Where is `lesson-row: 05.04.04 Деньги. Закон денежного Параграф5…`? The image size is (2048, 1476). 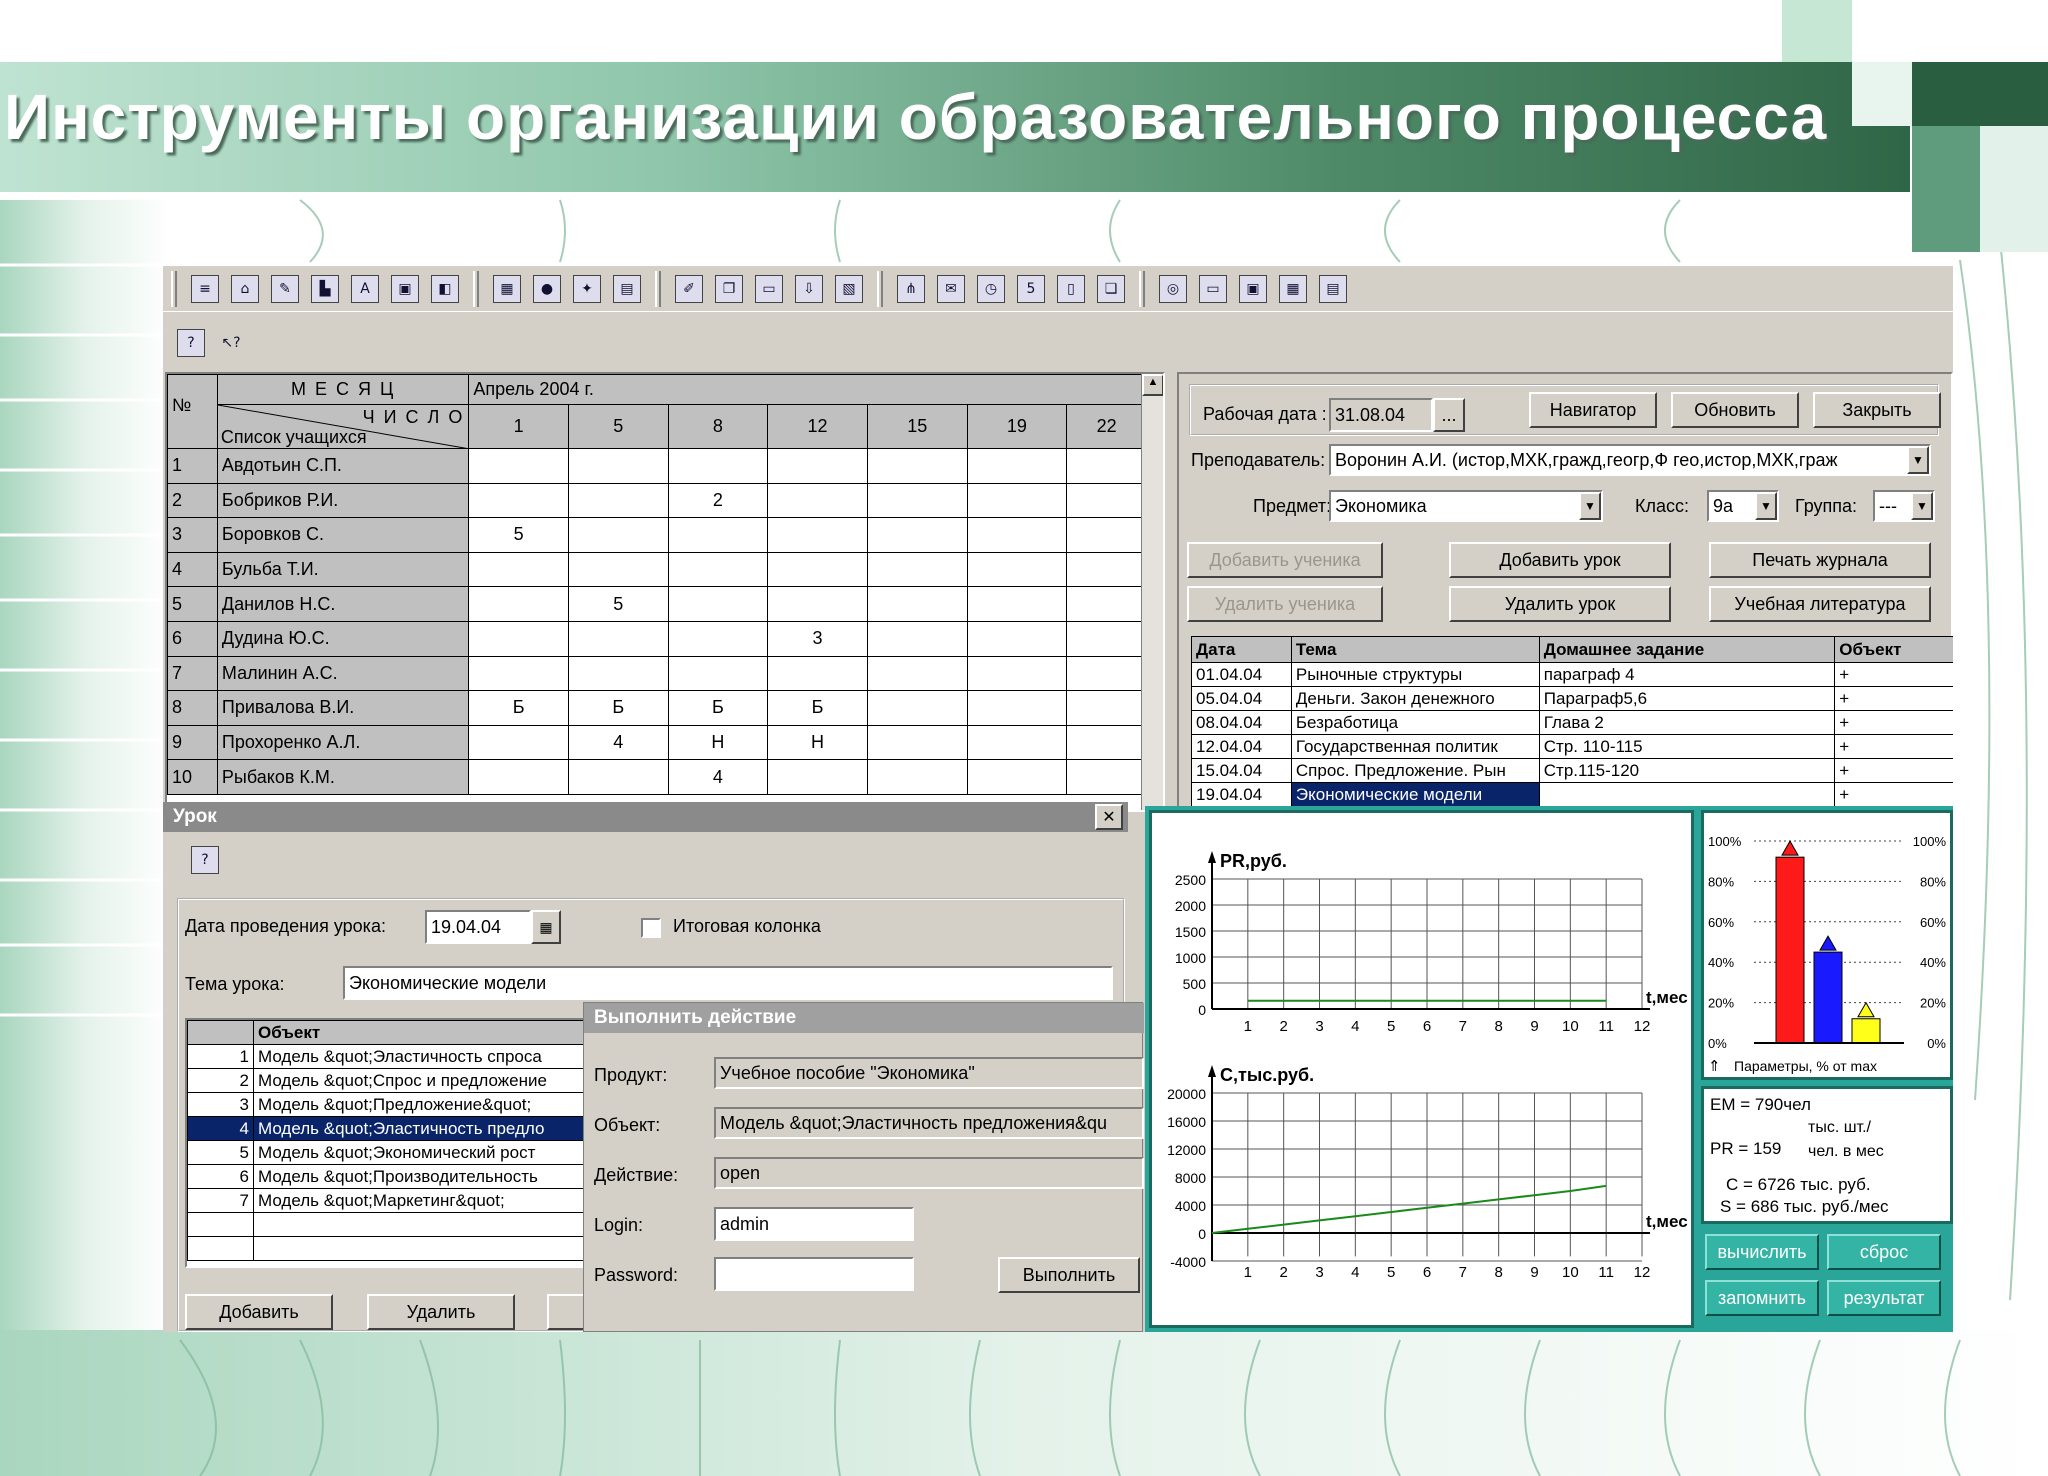 lesson-row: 05.04.04 Деньги. Закон денежного Параграф5… is located at coordinates (1572, 698).